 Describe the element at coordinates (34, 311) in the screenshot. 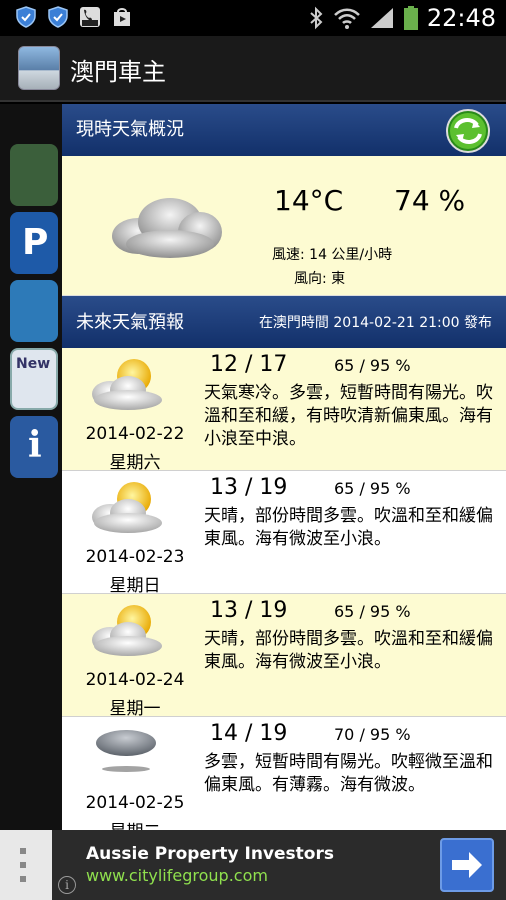

I see `weather-tile-icon` at that location.